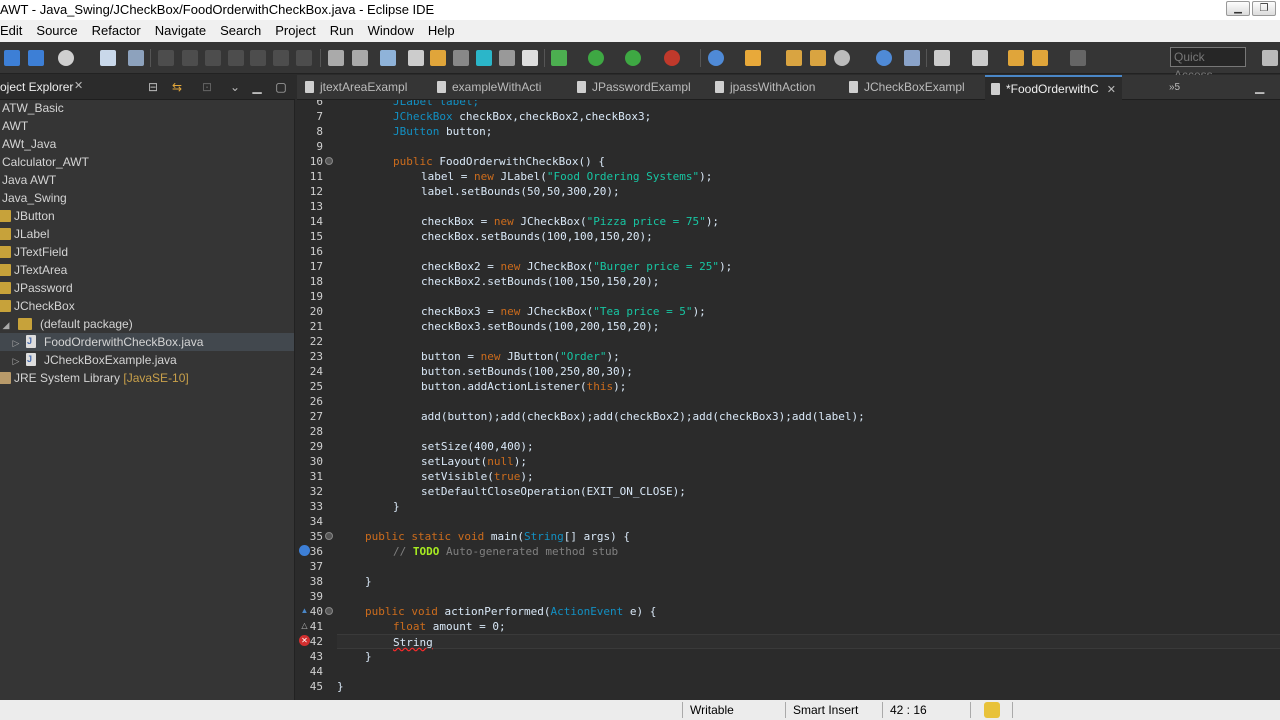 The width and height of the screenshot is (1280, 720). Describe the element at coordinates (12, 58) in the screenshot. I see `save-icon` at that location.